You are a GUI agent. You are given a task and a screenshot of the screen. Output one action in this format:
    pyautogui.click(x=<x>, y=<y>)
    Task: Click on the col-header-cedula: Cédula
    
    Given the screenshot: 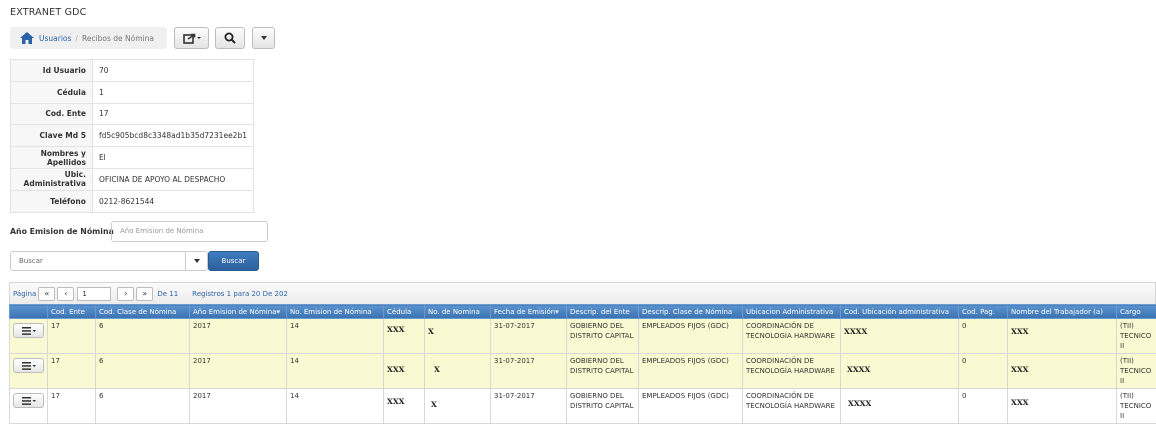 What is the action you would take?
    pyautogui.click(x=404, y=311)
    